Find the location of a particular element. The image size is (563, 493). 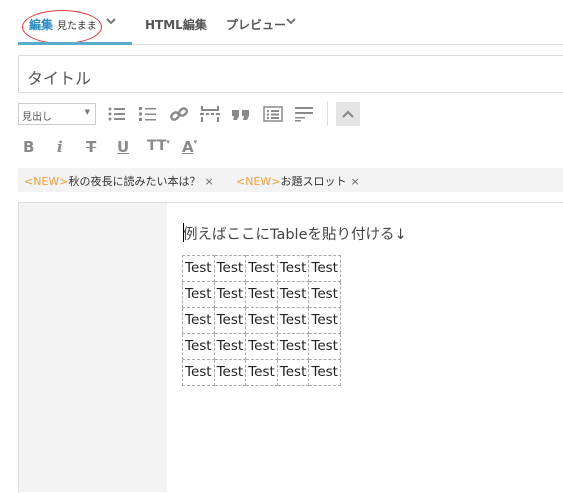

bold-button: B is located at coordinates (28, 148).